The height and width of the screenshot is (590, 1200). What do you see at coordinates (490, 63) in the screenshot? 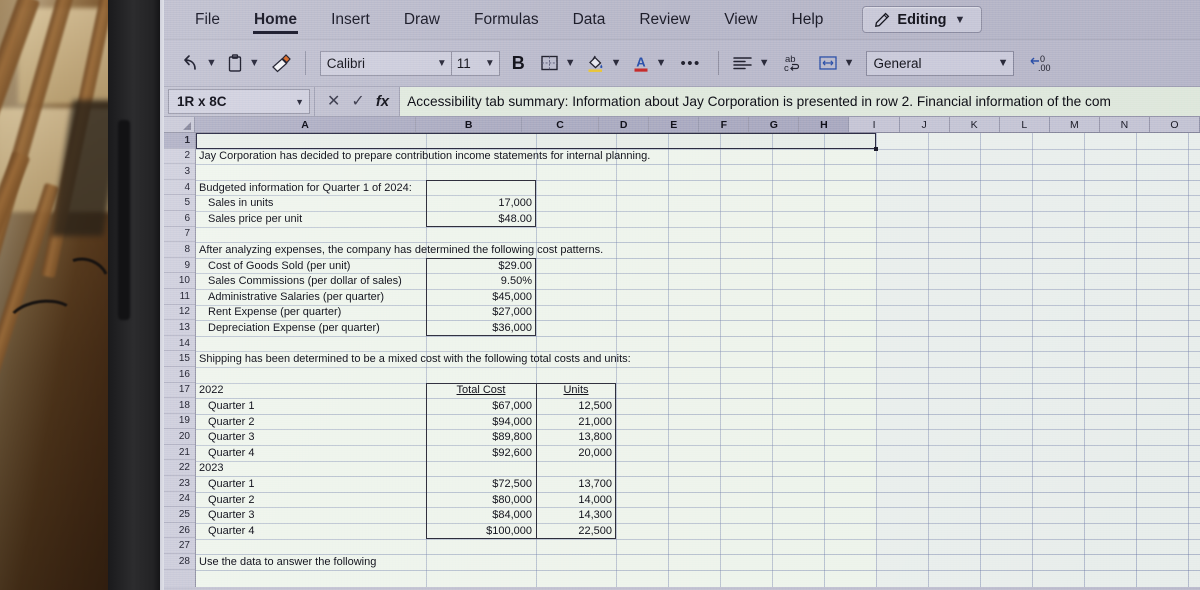
I see `font-size-chevron-down-icon: ▼` at bounding box center [490, 63].